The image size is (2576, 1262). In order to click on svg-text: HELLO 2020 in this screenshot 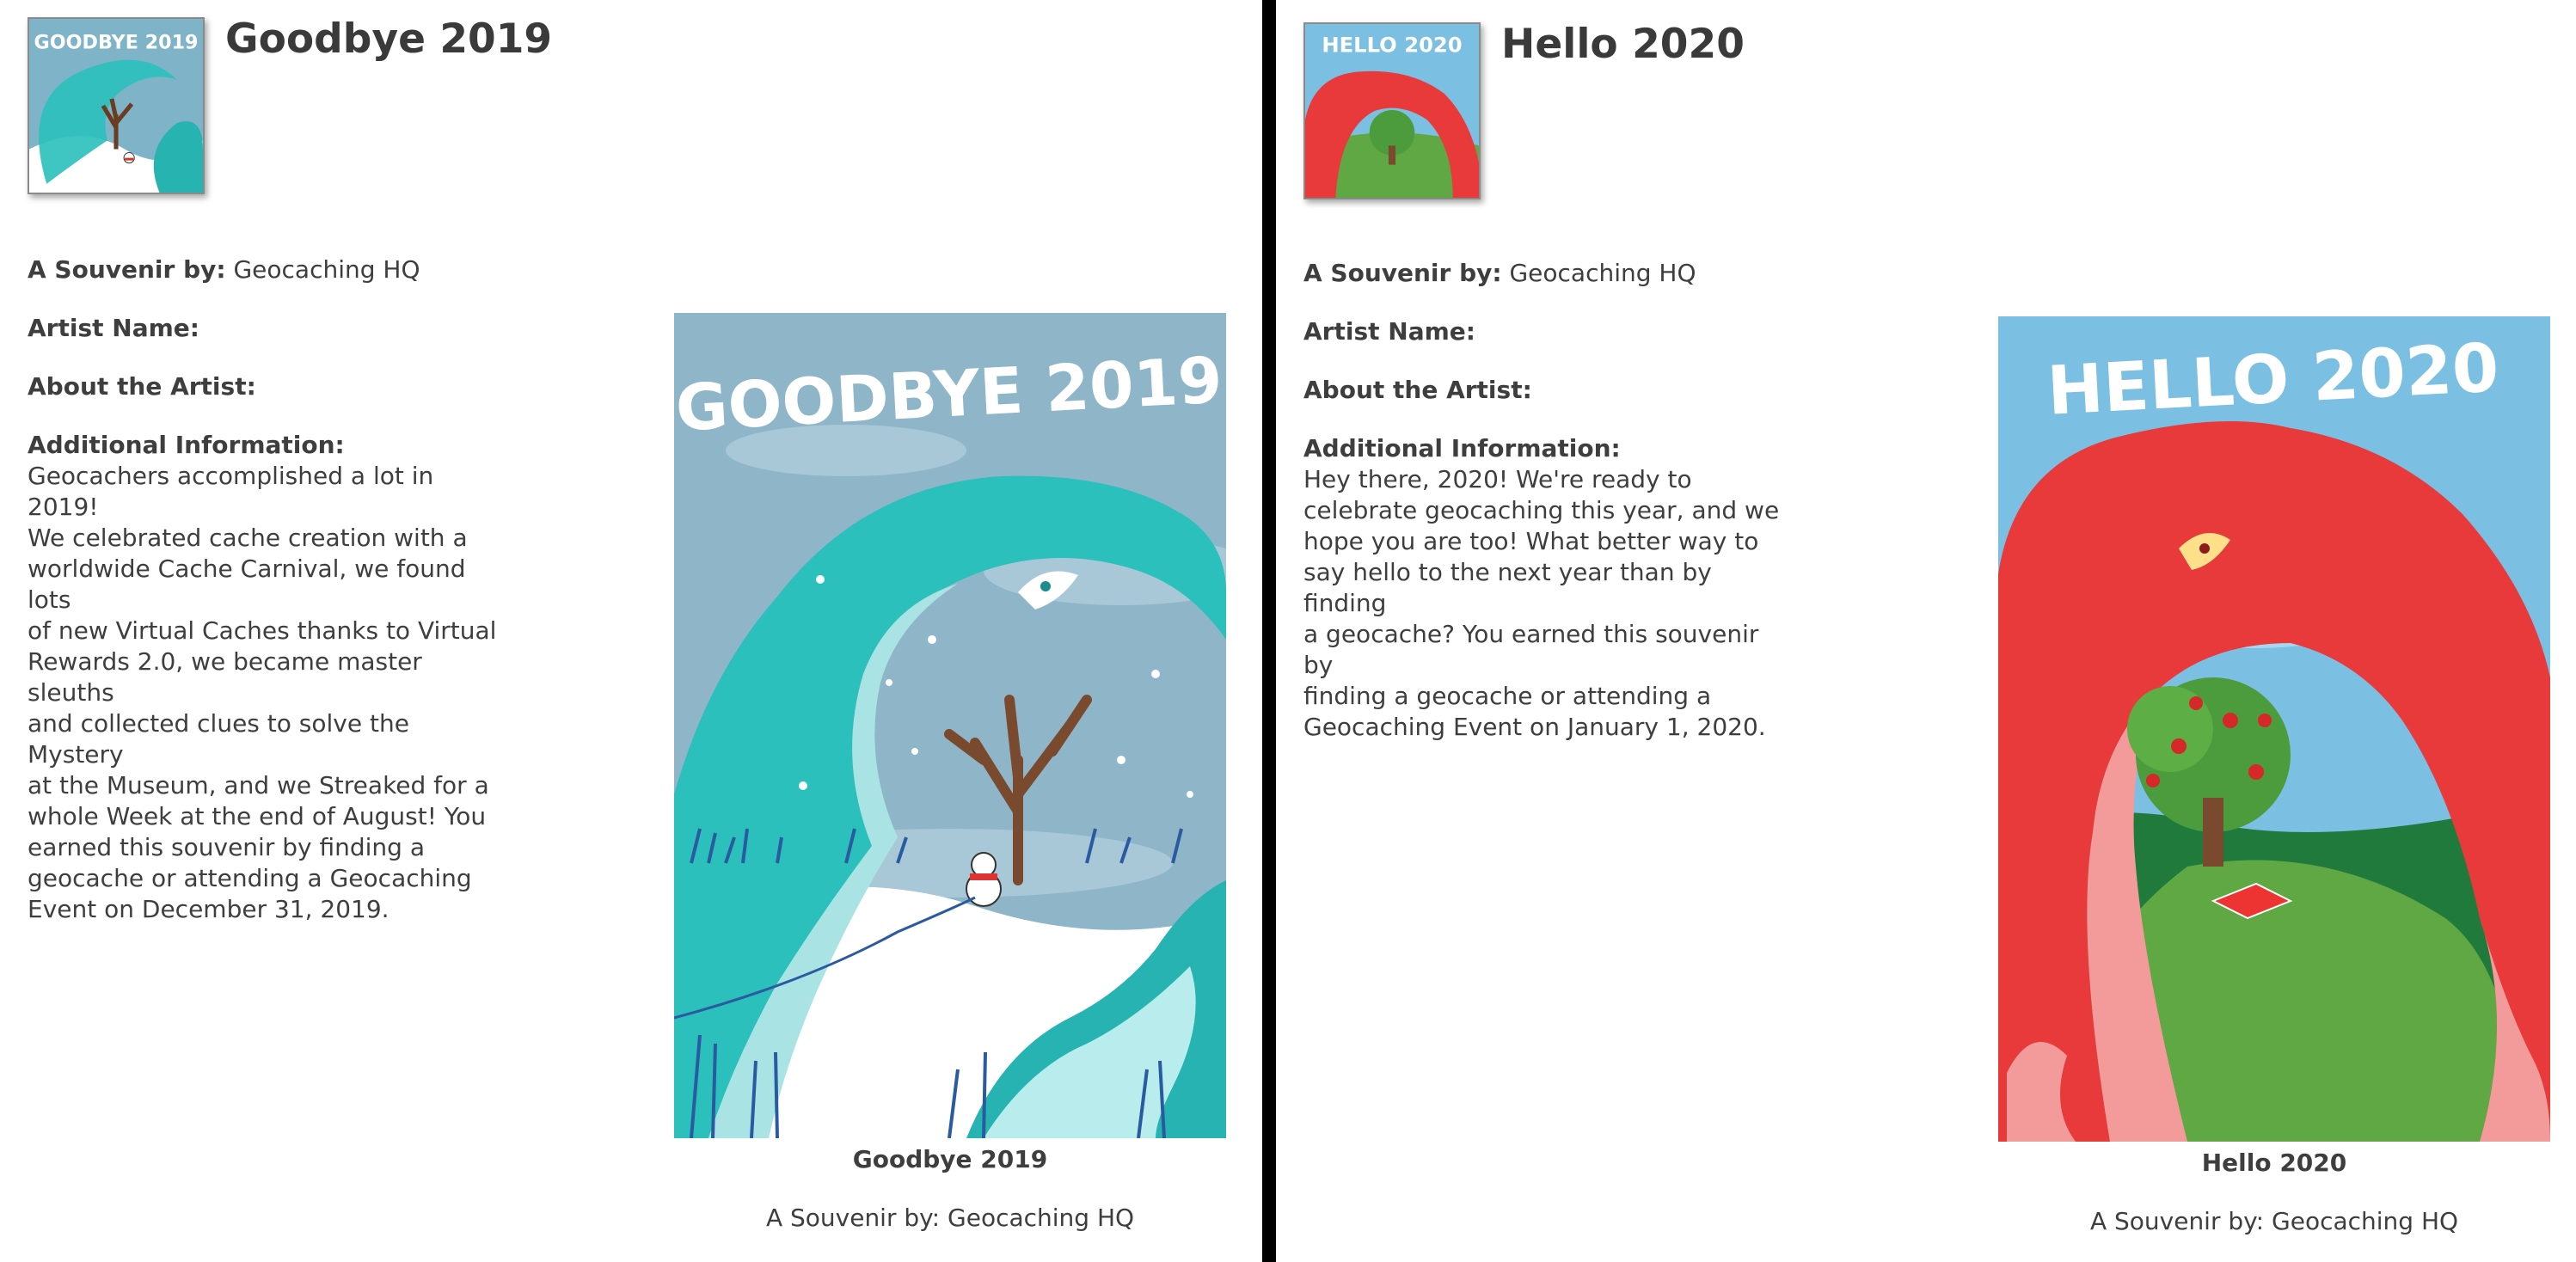, I will do `click(1392, 44)`.